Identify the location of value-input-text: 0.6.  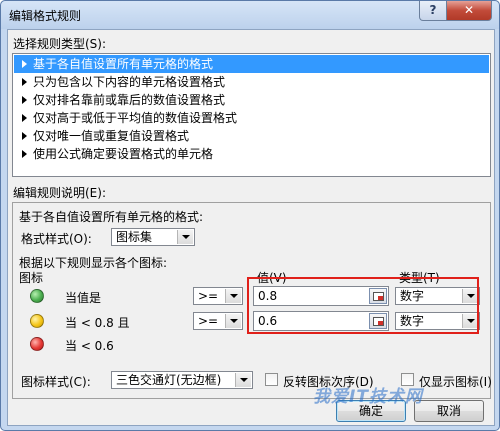
(268, 321).